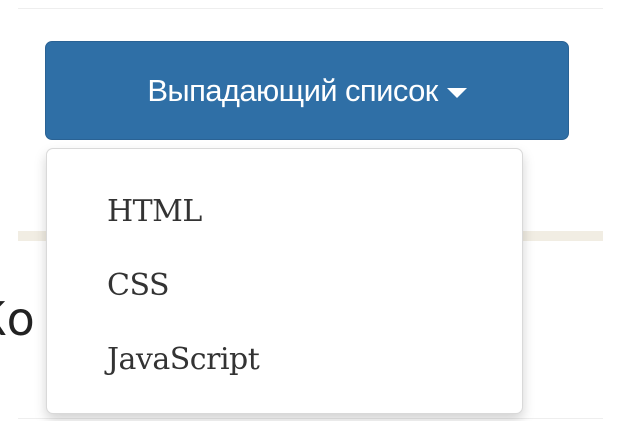  What do you see at coordinates (310, 8) in the screenshot?
I see `top-divider` at bounding box center [310, 8].